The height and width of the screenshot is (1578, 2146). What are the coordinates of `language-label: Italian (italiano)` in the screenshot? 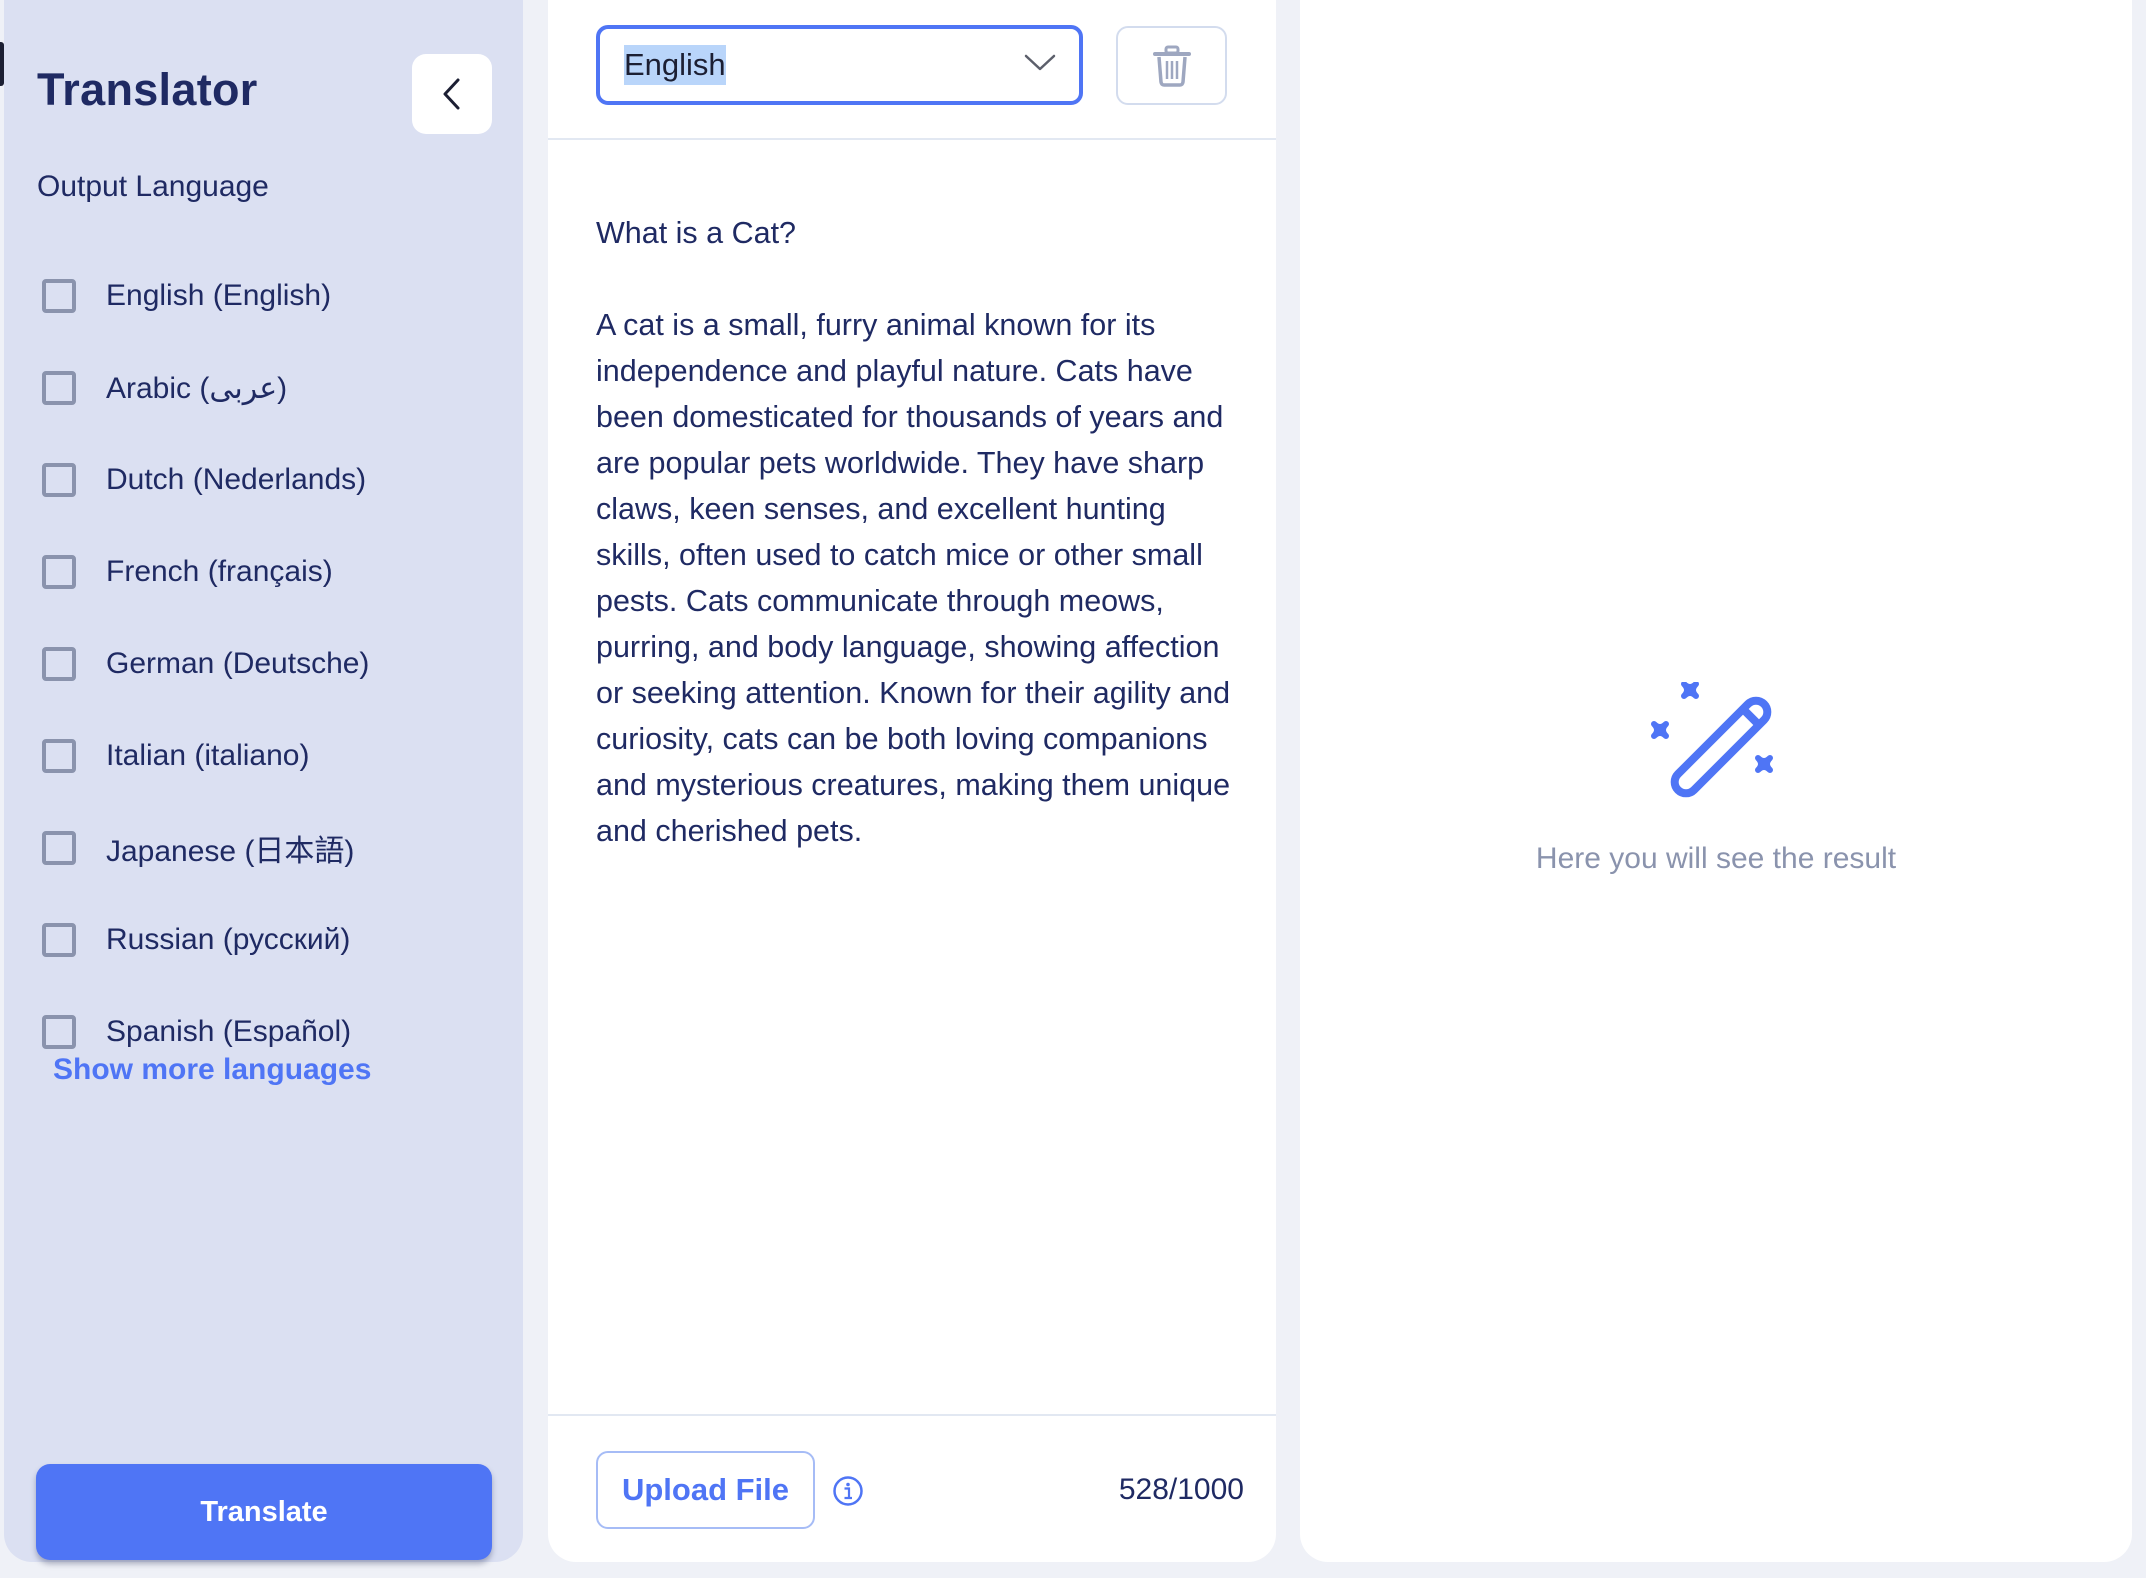 It's located at (208, 755).